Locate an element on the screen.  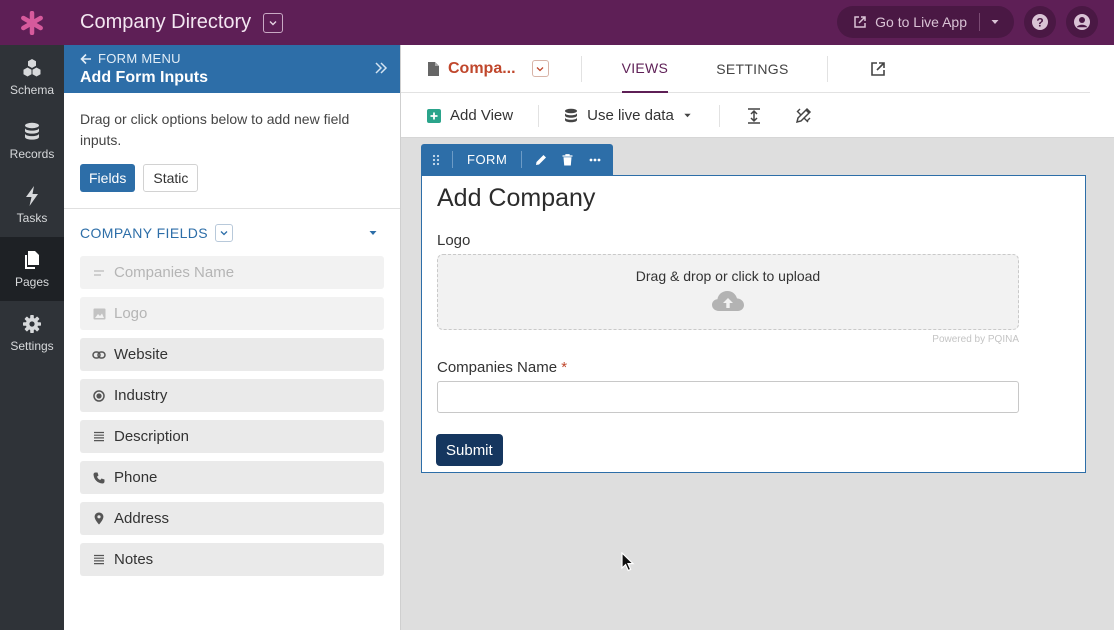
radio-icon is located at coordinates (99, 395).